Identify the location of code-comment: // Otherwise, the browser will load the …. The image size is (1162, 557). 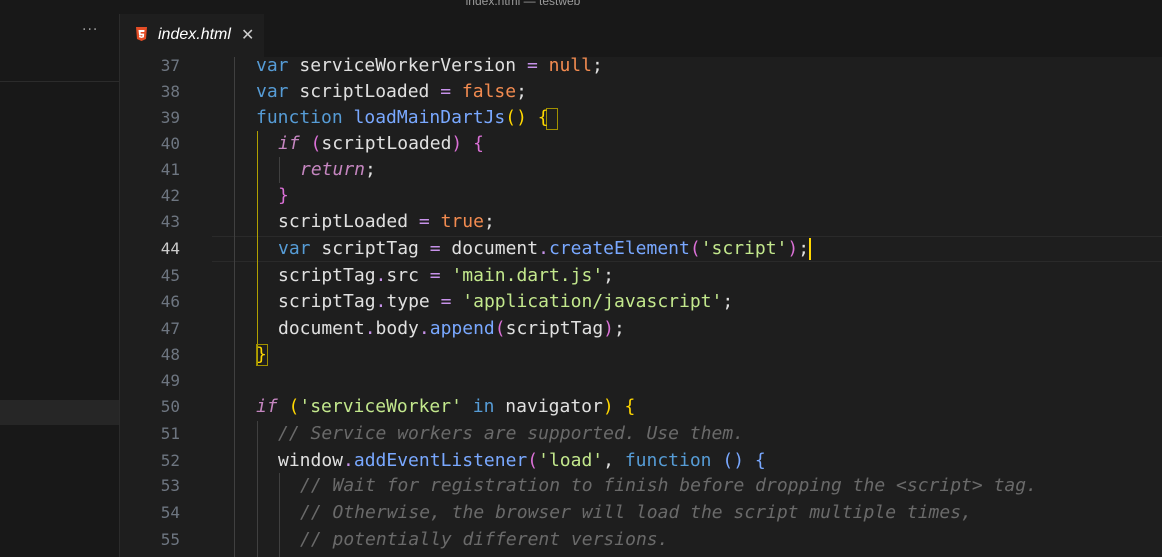
(636, 512).